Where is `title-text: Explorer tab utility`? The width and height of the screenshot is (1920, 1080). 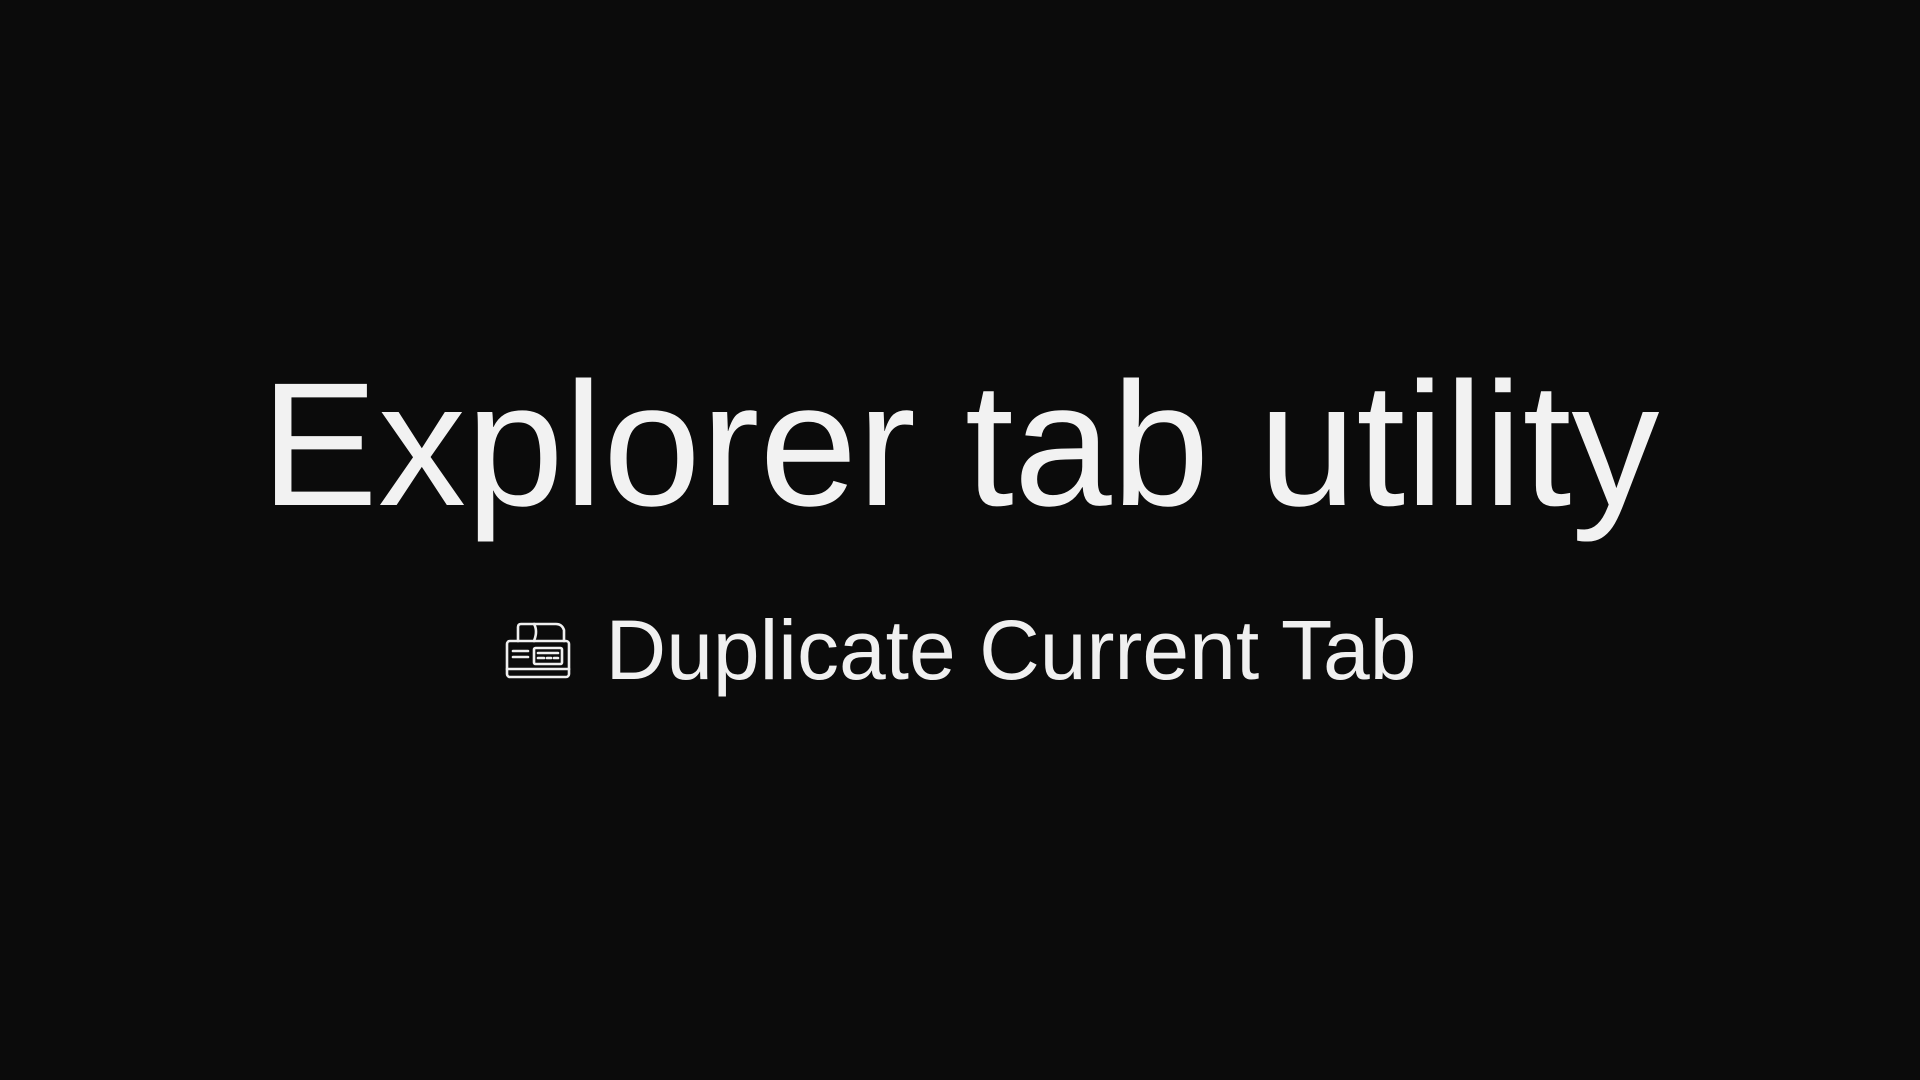
title-text: Explorer tab utility is located at coordinates (960, 445).